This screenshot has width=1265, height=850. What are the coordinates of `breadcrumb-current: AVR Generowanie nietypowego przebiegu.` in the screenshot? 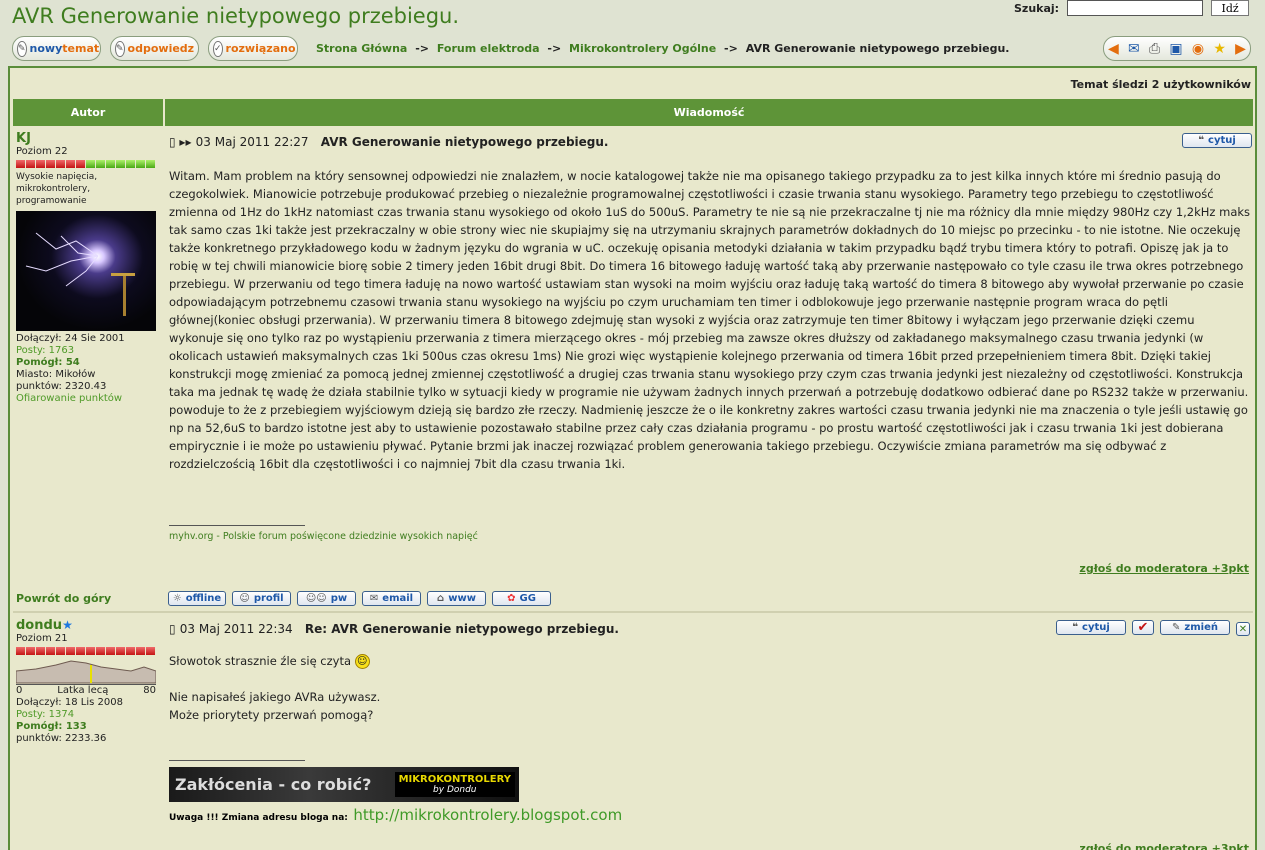 It's located at (877, 48).